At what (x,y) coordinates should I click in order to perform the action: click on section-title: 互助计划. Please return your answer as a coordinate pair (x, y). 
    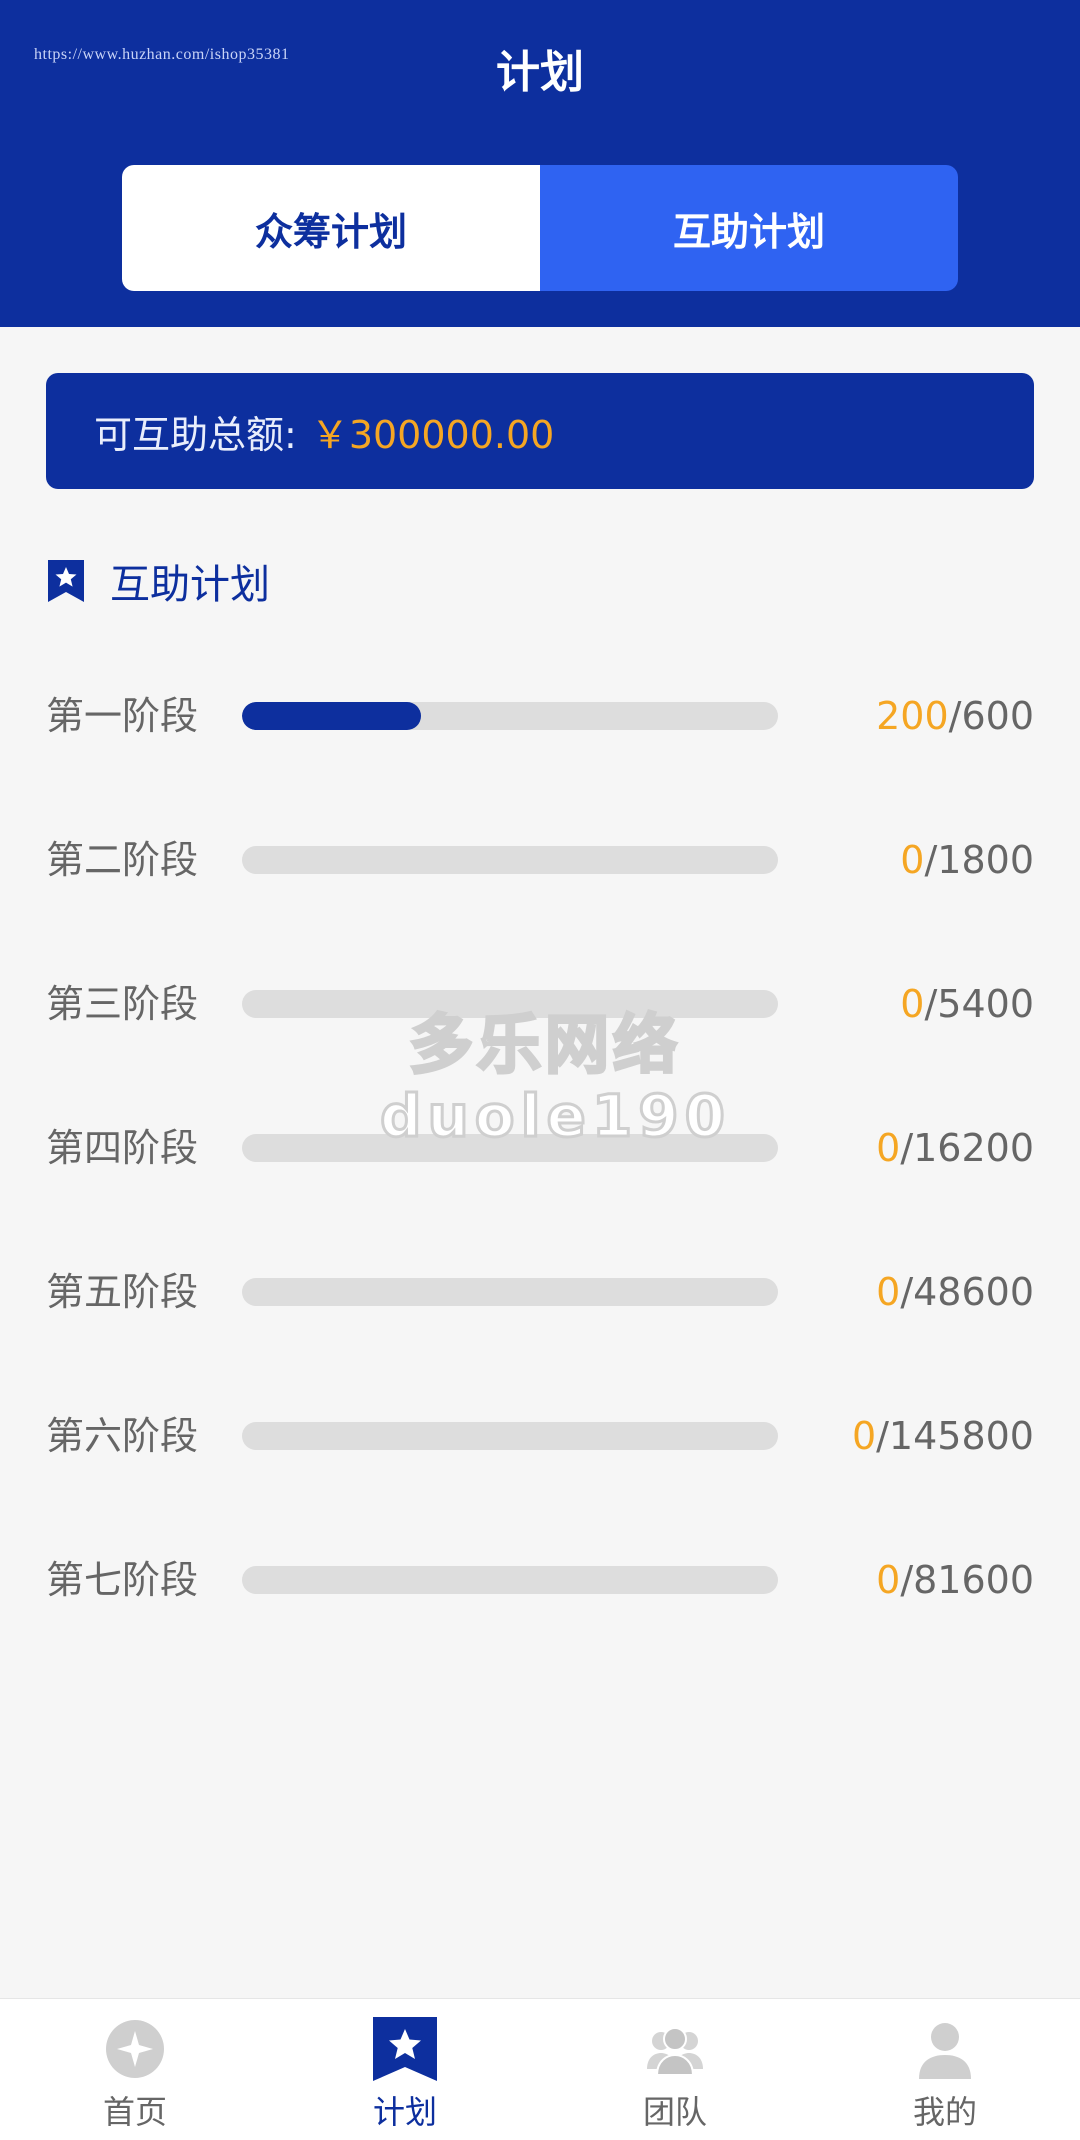
    Looking at the image, I should click on (190, 585).